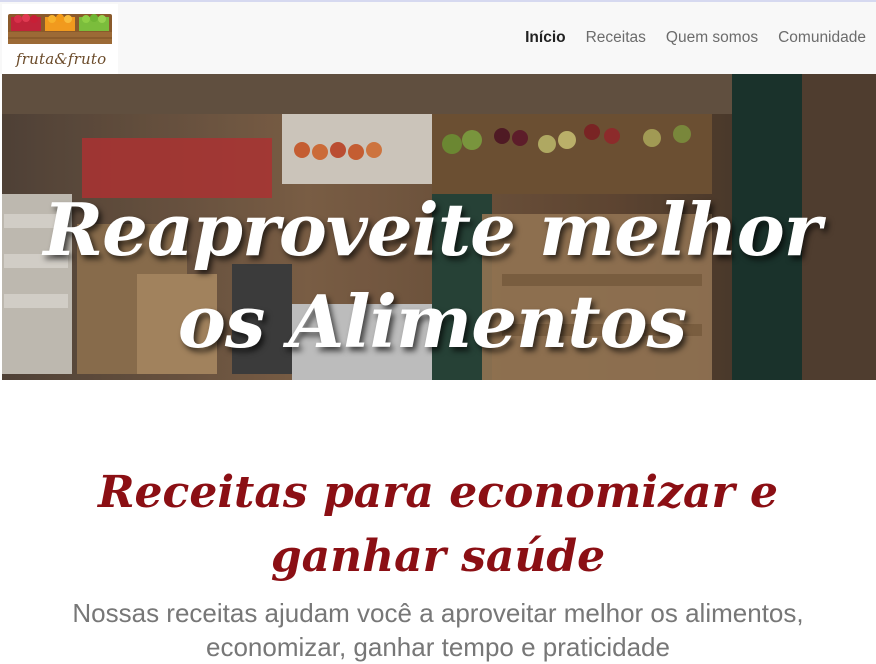 This screenshot has width=876, height=664. What do you see at coordinates (61, 59) in the screenshot?
I see `brand-name: fruta&fruto` at bounding box center [61, 59].